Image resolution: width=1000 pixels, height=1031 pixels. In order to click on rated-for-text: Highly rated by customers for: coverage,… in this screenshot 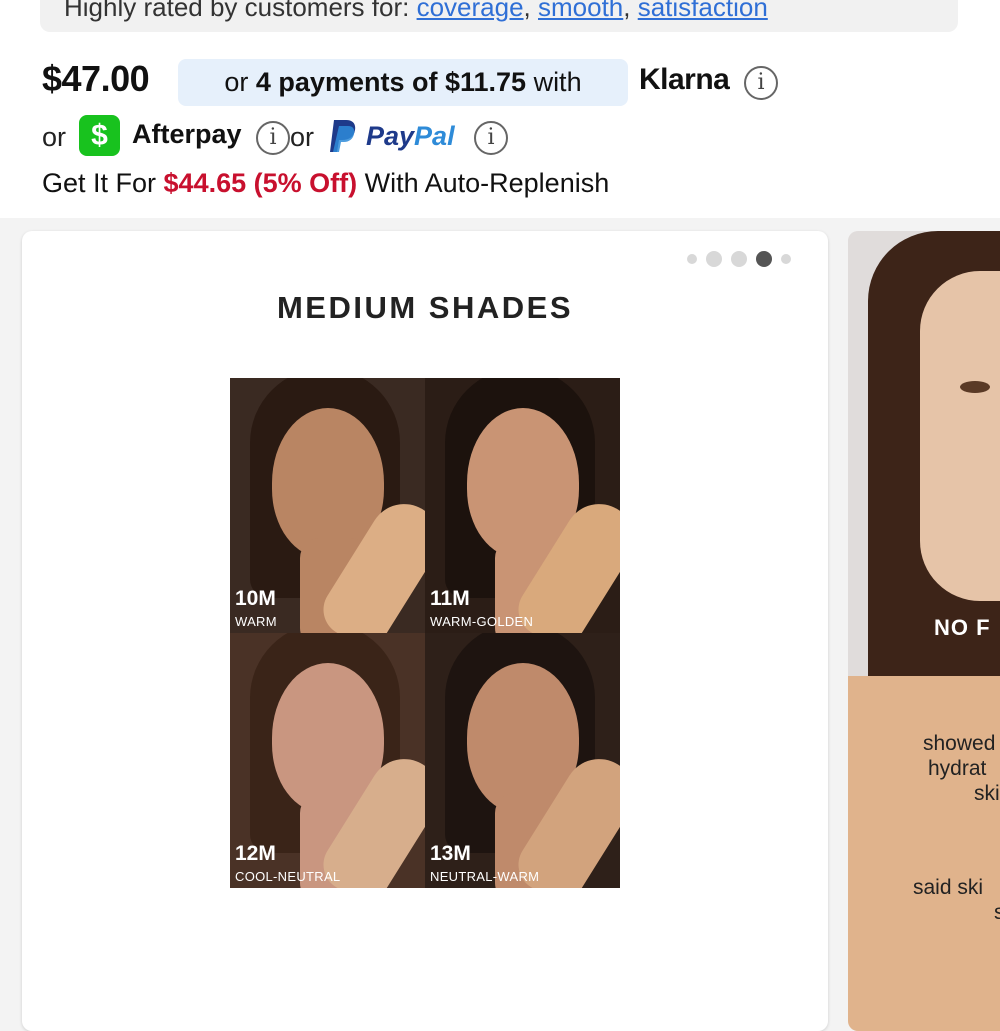, I will do `click(416, 11)`.